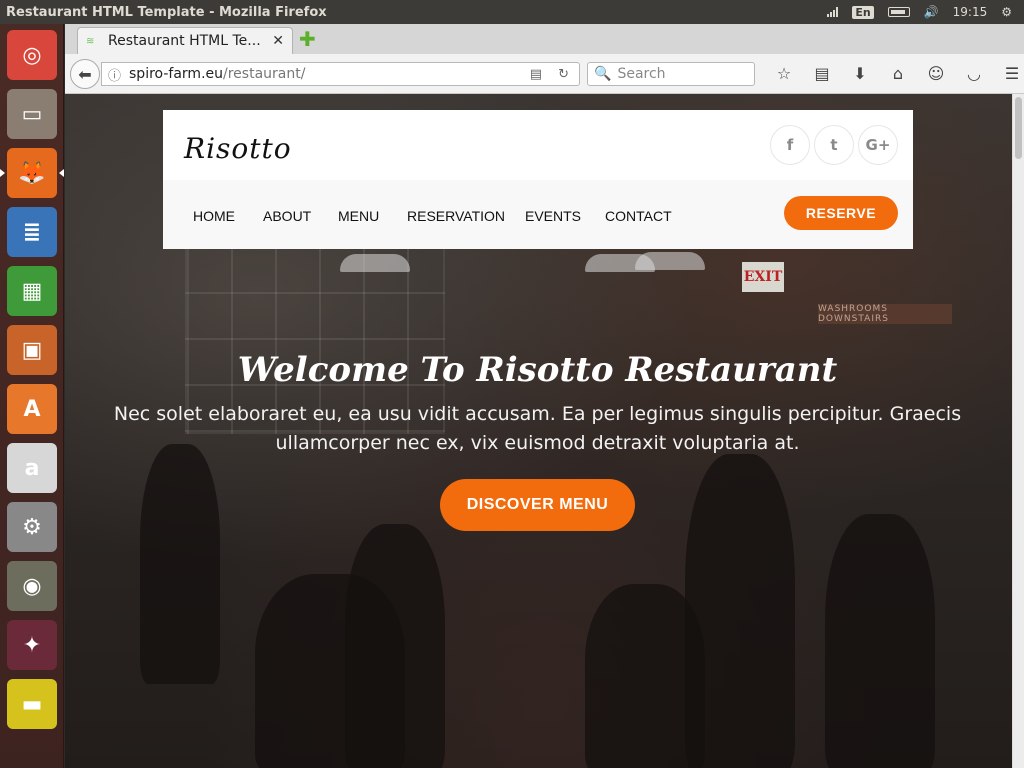 The height and width of the screenshot is (768, 1024). What do you see at coordinates (822, 74) in the screenshot?
I see `reading-list-icon: ▤` at bounding box center [822, 74].